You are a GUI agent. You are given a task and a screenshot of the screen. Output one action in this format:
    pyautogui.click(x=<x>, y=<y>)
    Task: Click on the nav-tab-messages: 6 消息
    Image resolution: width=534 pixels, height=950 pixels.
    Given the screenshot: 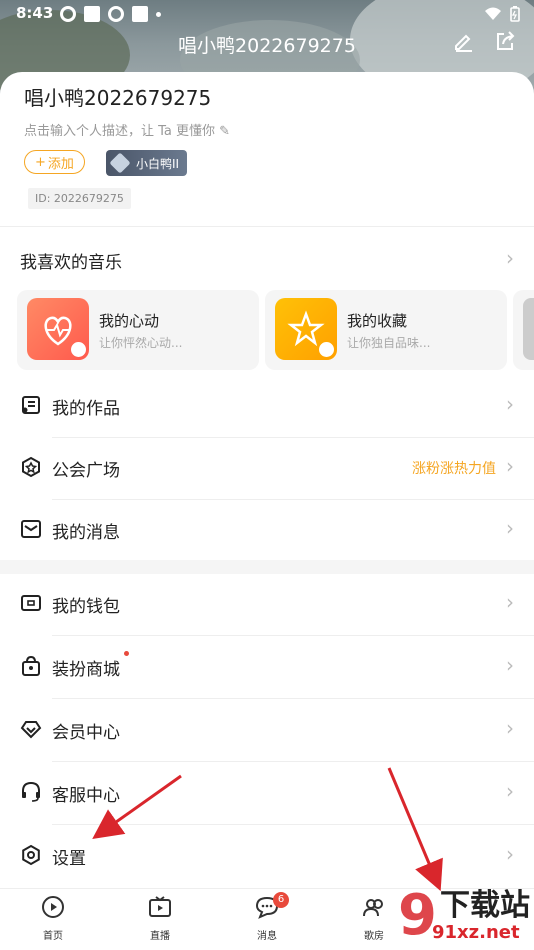 What is the action you would take?
    pyautogui.click(x=267, y=917)
    